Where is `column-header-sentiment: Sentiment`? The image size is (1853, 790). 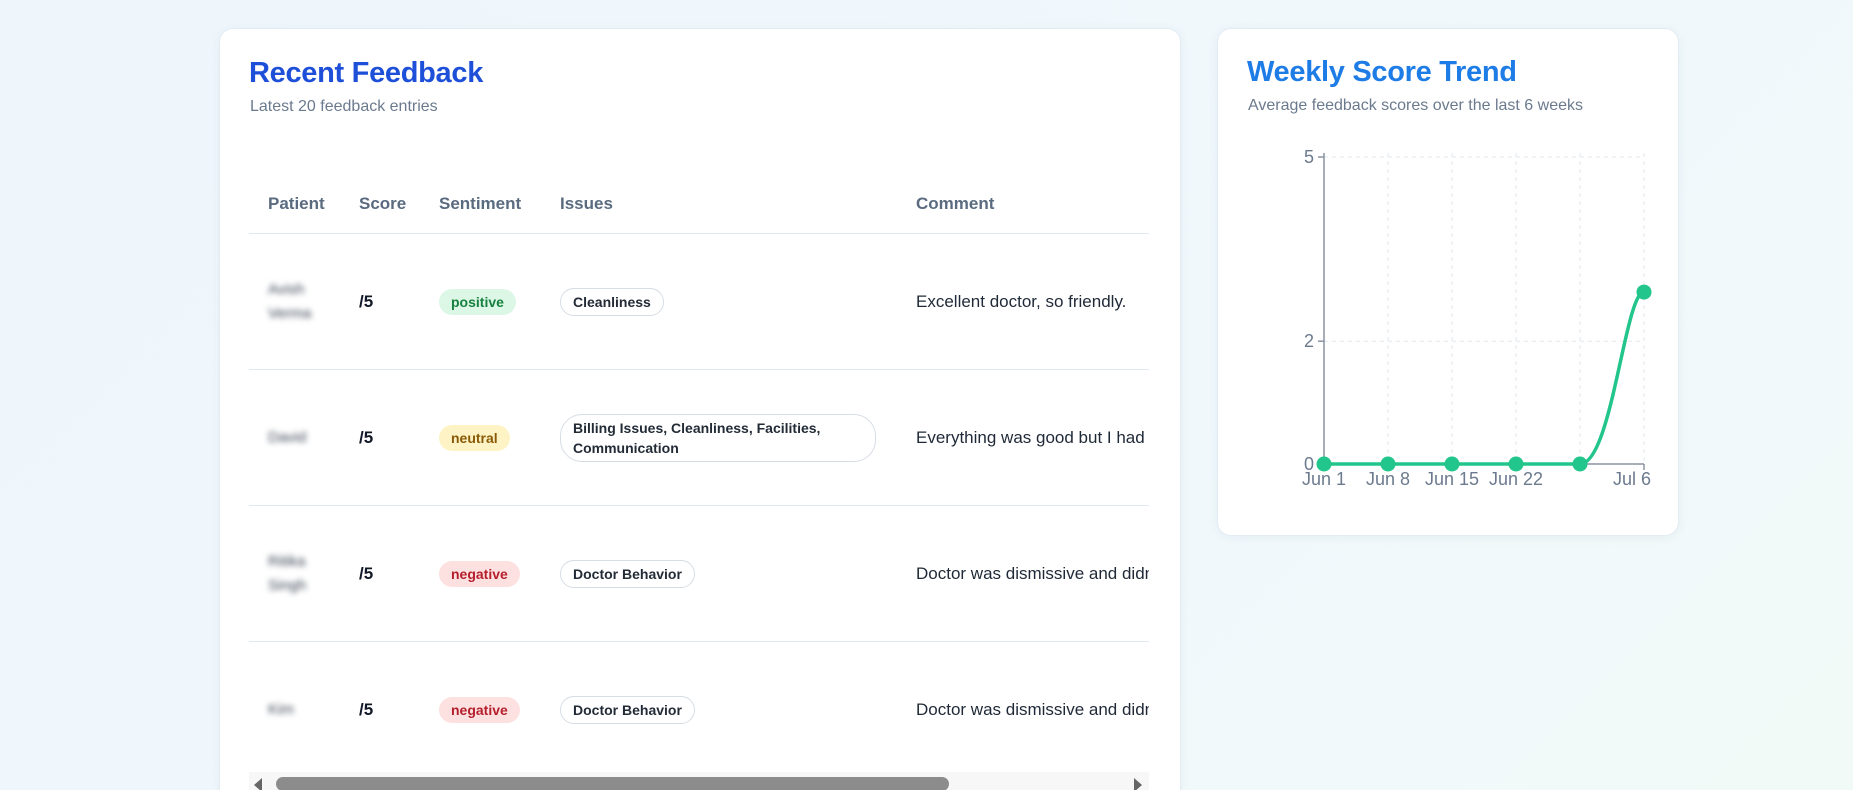 column-header-sentiment: Sentiment is located at coordinates (480, 204).